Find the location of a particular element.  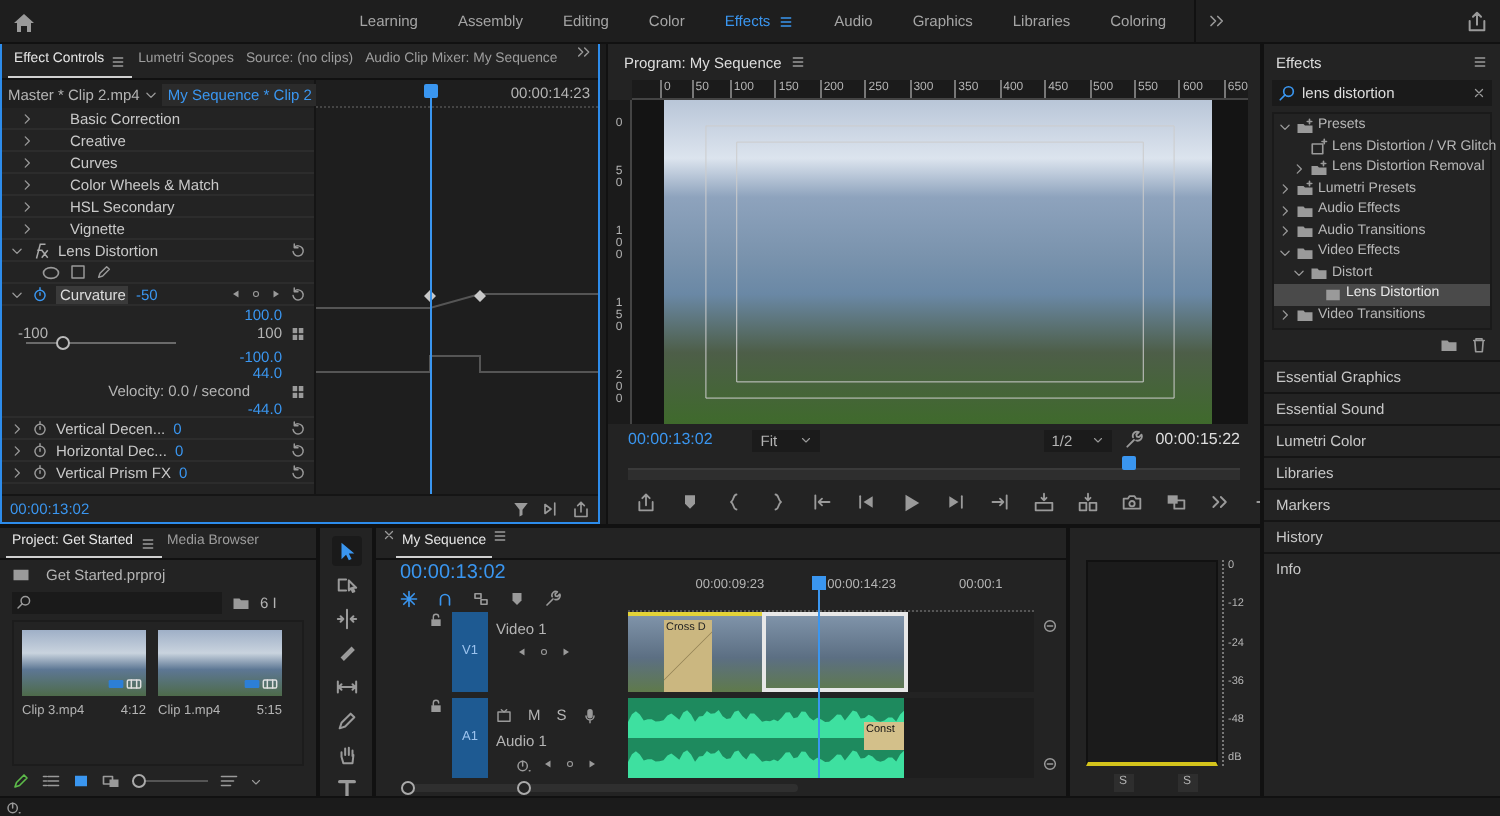

overwrite-icon is located at coordinates (1087, 502).